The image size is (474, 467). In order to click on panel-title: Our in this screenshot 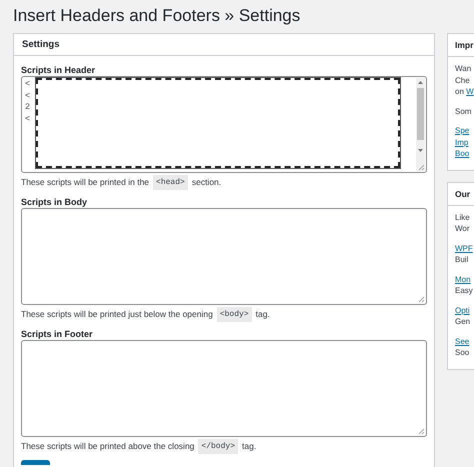, I will do `click(461, 194)`.